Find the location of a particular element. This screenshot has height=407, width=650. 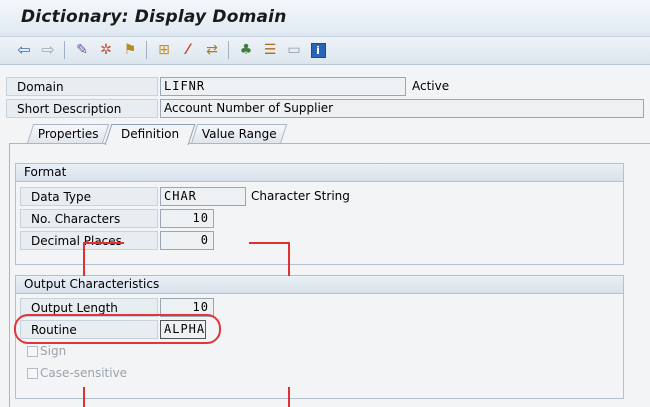

tab-value-range-label: Value Range is located at coordinates (239, 134).